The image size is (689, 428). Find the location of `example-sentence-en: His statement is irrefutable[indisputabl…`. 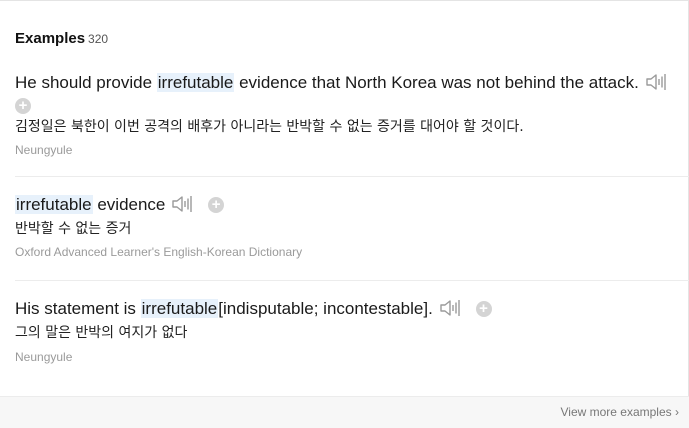

example-sentence-en: His statement is irrefutable[indisputabl… is located at coordinates (352, 309).